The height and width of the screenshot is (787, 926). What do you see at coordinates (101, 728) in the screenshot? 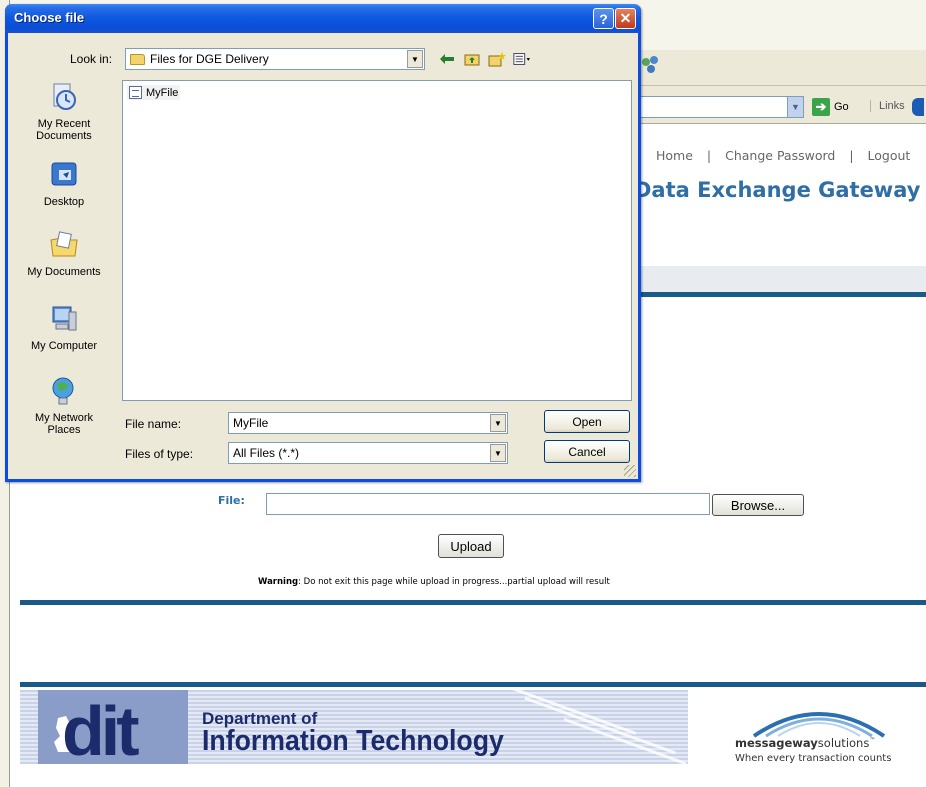
I see `dit-letters: dit` at bounding box center [101, 728].